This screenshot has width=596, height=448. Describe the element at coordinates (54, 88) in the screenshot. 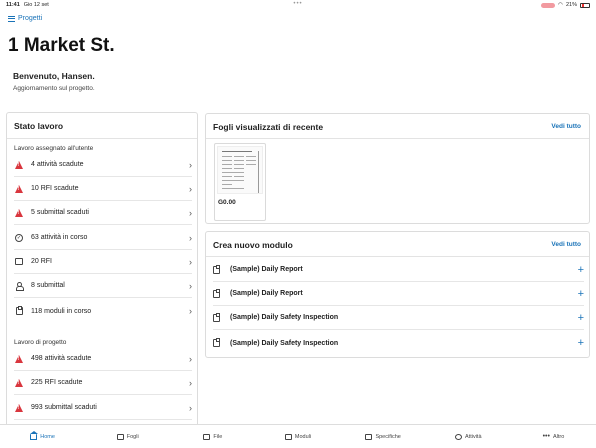

I see `welcome-subtitle: Aggiornamento sul progetto.` at that location.